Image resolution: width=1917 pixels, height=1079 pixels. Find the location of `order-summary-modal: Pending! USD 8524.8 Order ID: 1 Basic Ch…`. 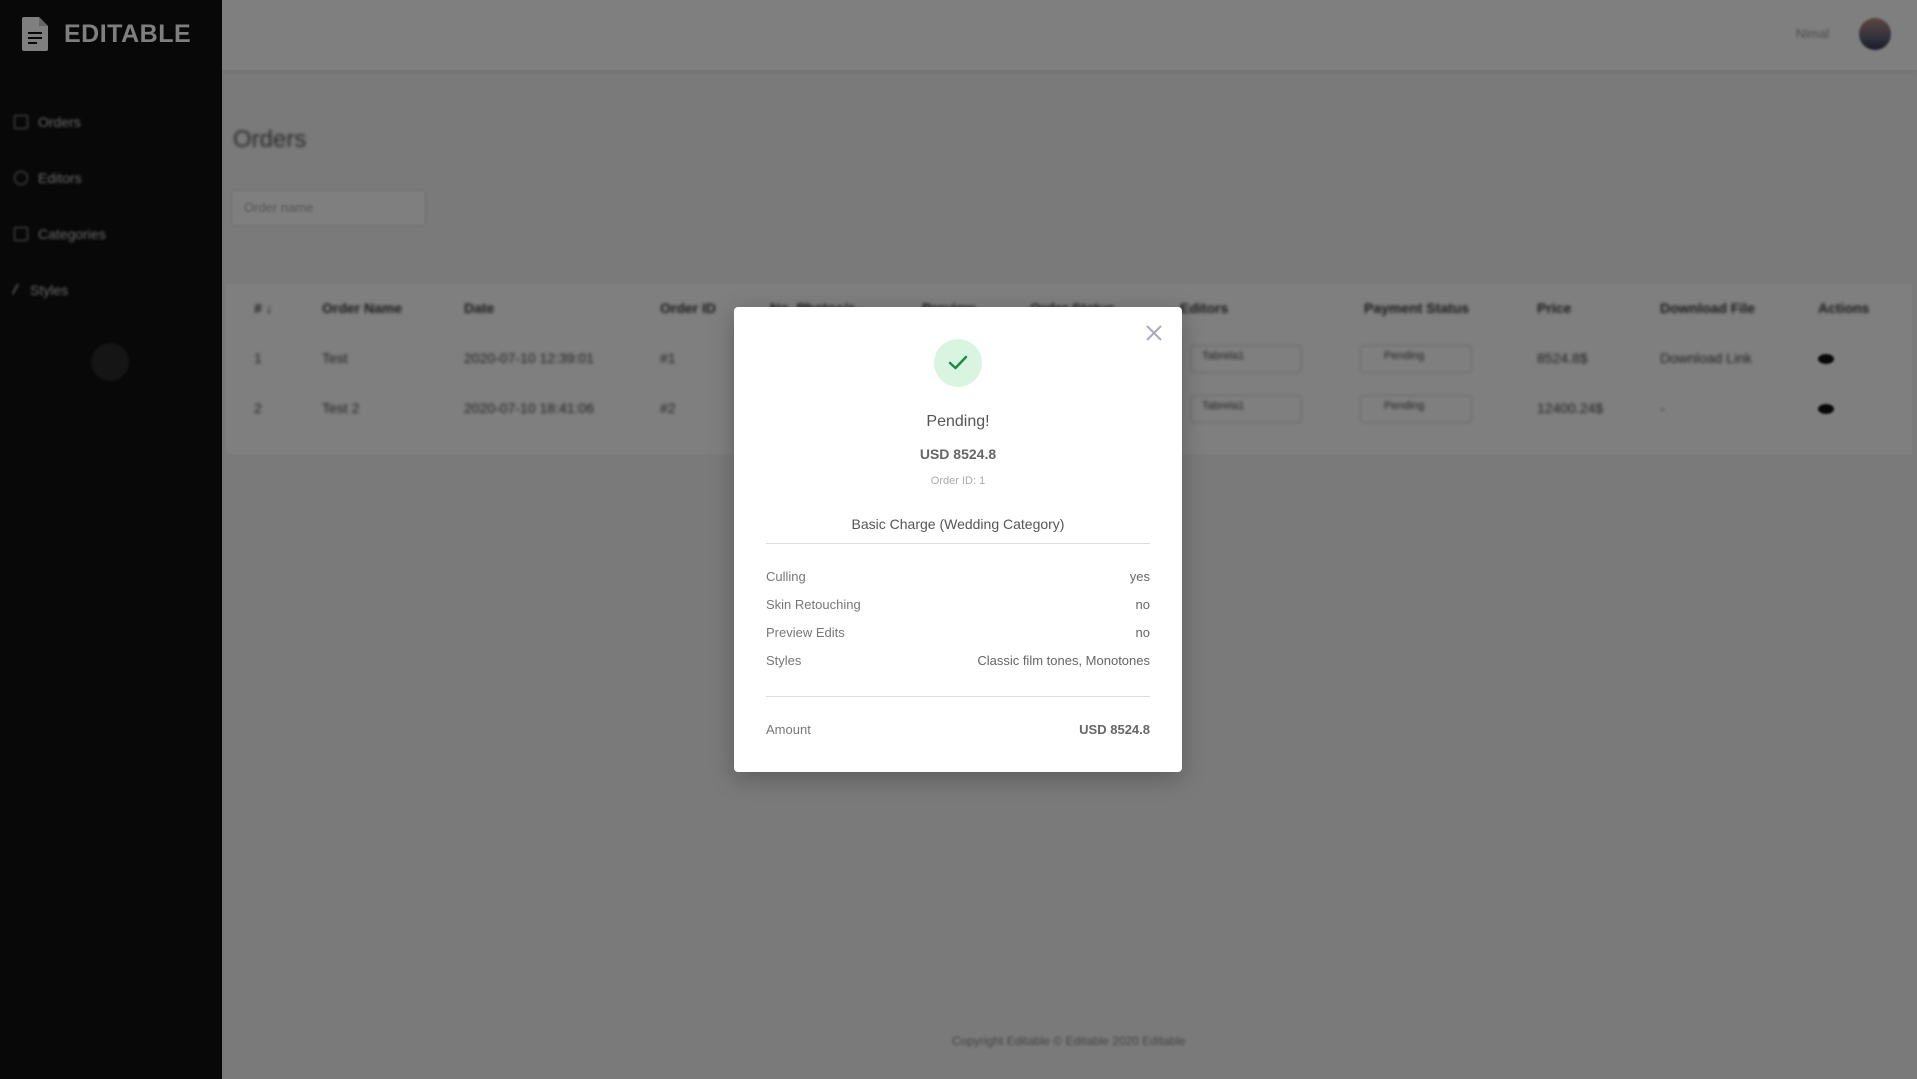

order-summary-modal: Pending! USD 8524.8 Order ID: 1 Basic Ch… is located at coordinates (958, 539).